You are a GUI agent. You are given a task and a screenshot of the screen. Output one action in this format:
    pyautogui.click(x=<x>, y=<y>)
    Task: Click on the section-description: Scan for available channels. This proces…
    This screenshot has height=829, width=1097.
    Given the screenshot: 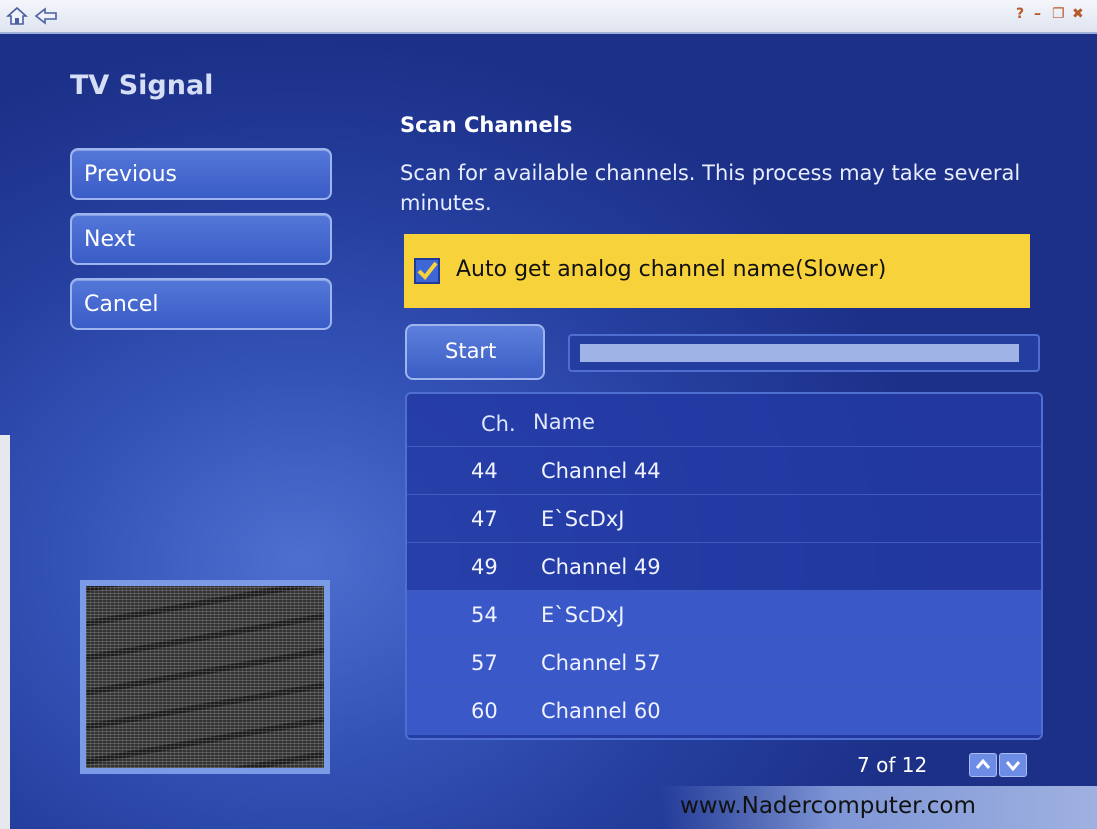 What is the action you would take?
    pyautogui.click(x=710, y=188)
    